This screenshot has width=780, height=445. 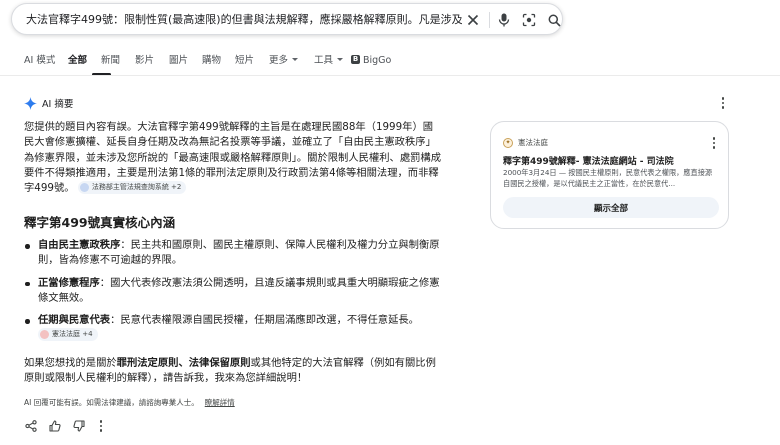 What do you see at coordinates (723, 103) in the screenshot?
I see `ai-overview-more-icon` at bounding box center [723, 103].